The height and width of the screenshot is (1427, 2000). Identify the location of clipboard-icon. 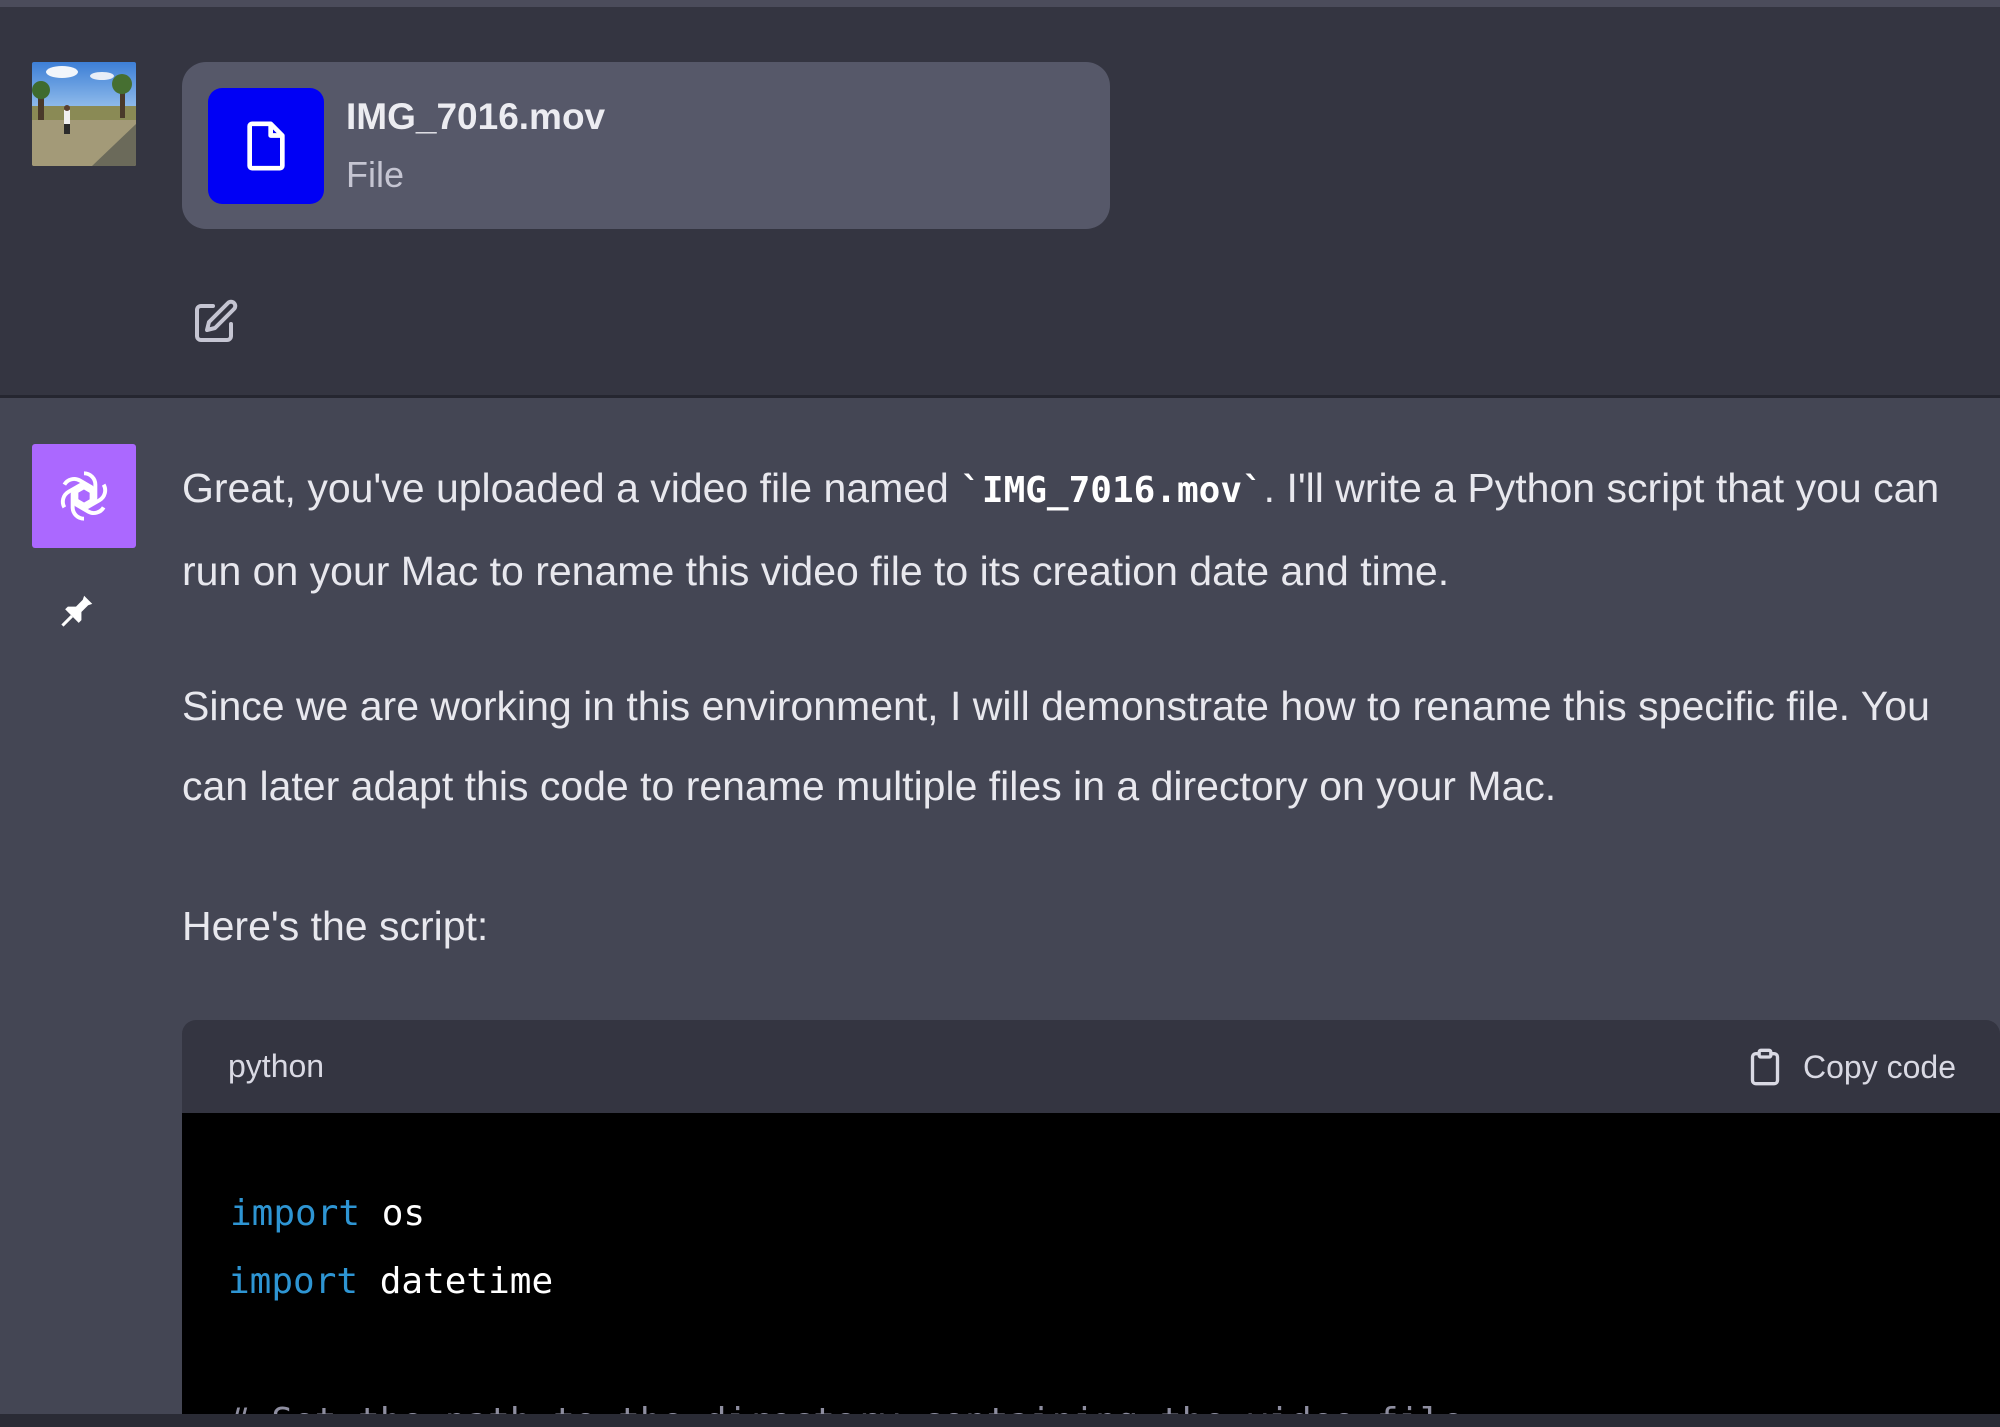
(1765, 1067).